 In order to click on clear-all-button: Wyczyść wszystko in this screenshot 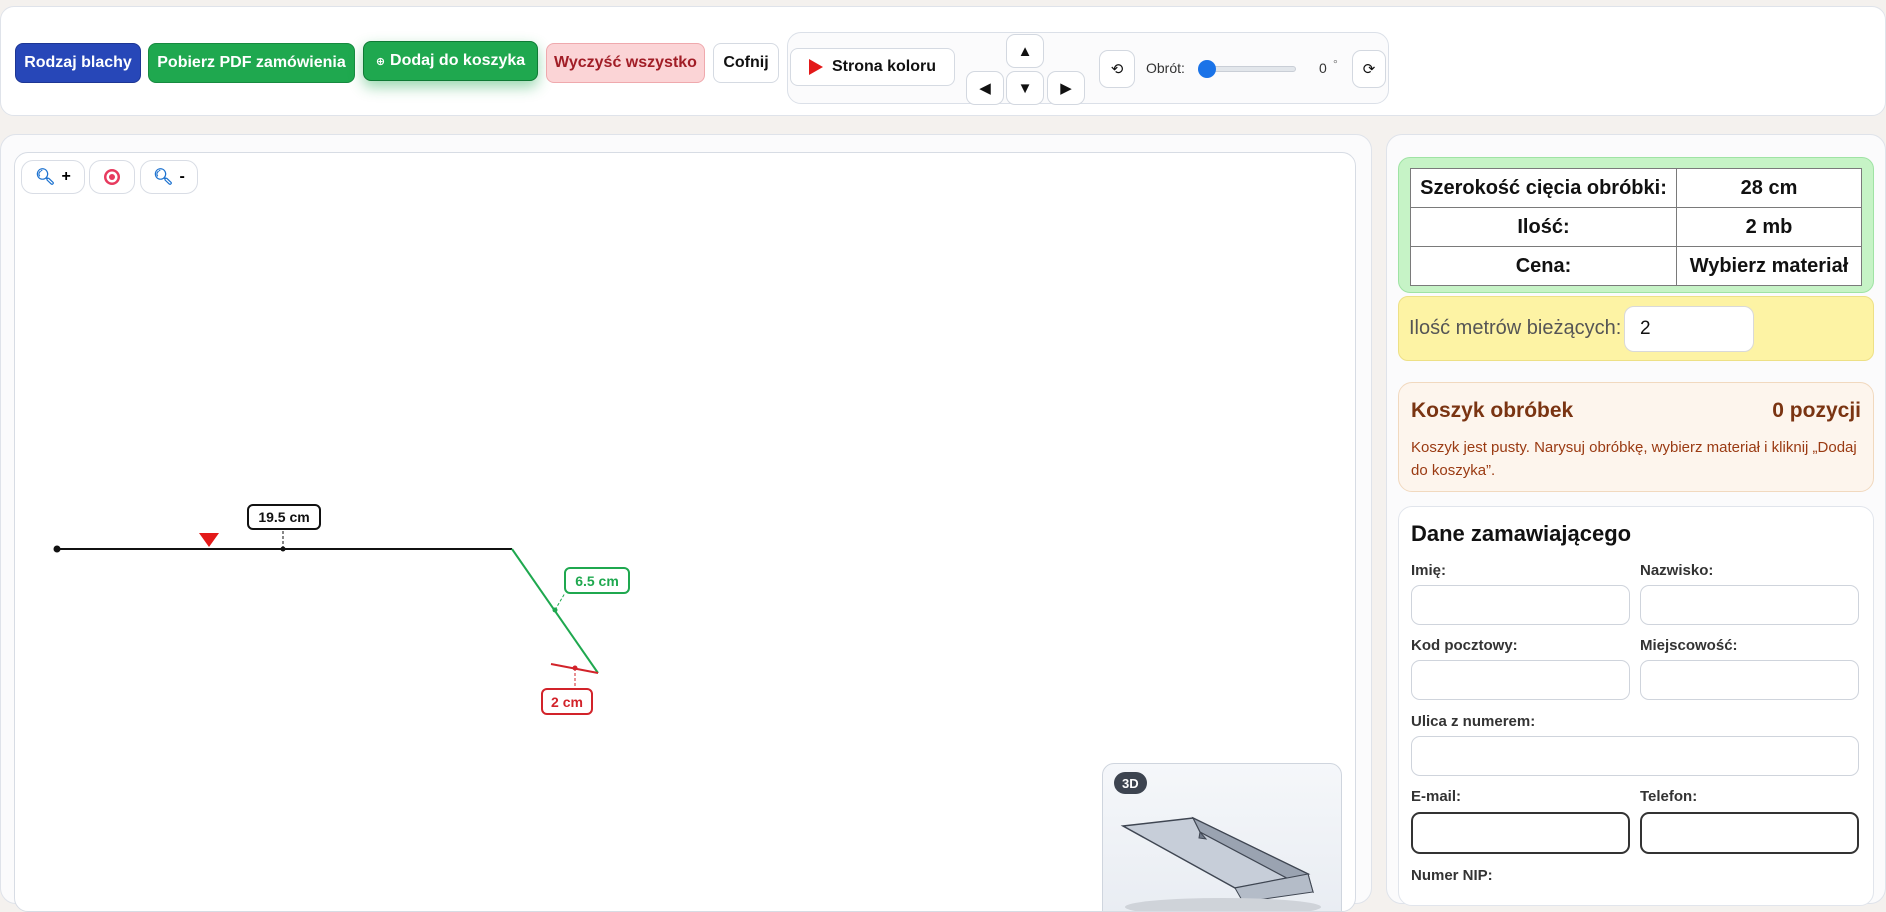, I will do `click(625, 63)`.